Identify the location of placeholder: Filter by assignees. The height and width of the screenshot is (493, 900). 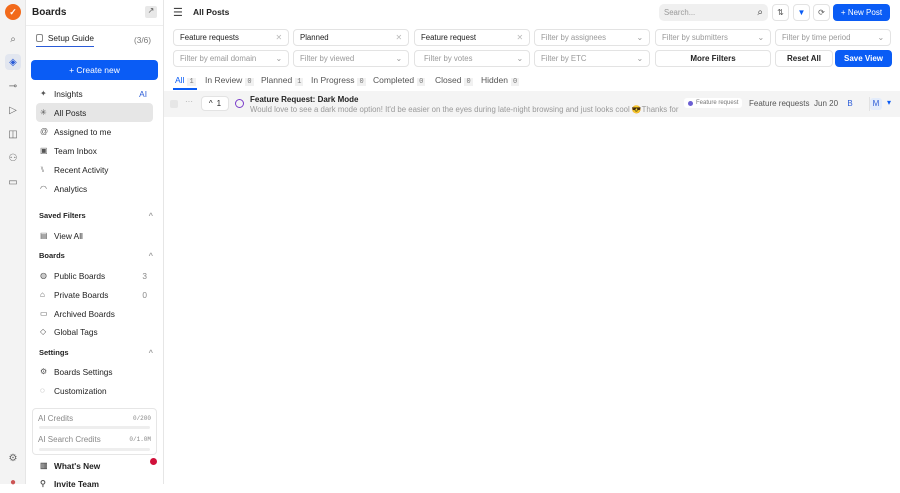
(574, 37).